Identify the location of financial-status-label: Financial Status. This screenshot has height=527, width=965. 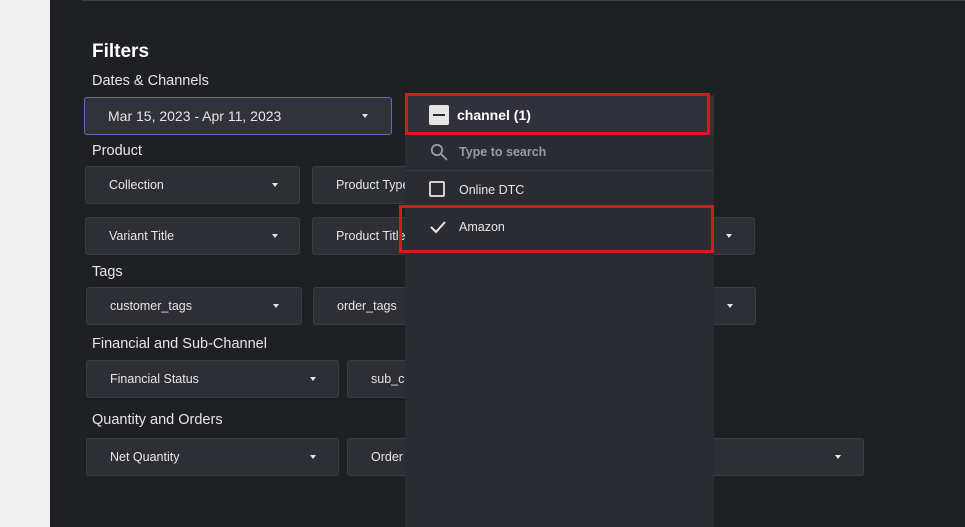
(154, 379).